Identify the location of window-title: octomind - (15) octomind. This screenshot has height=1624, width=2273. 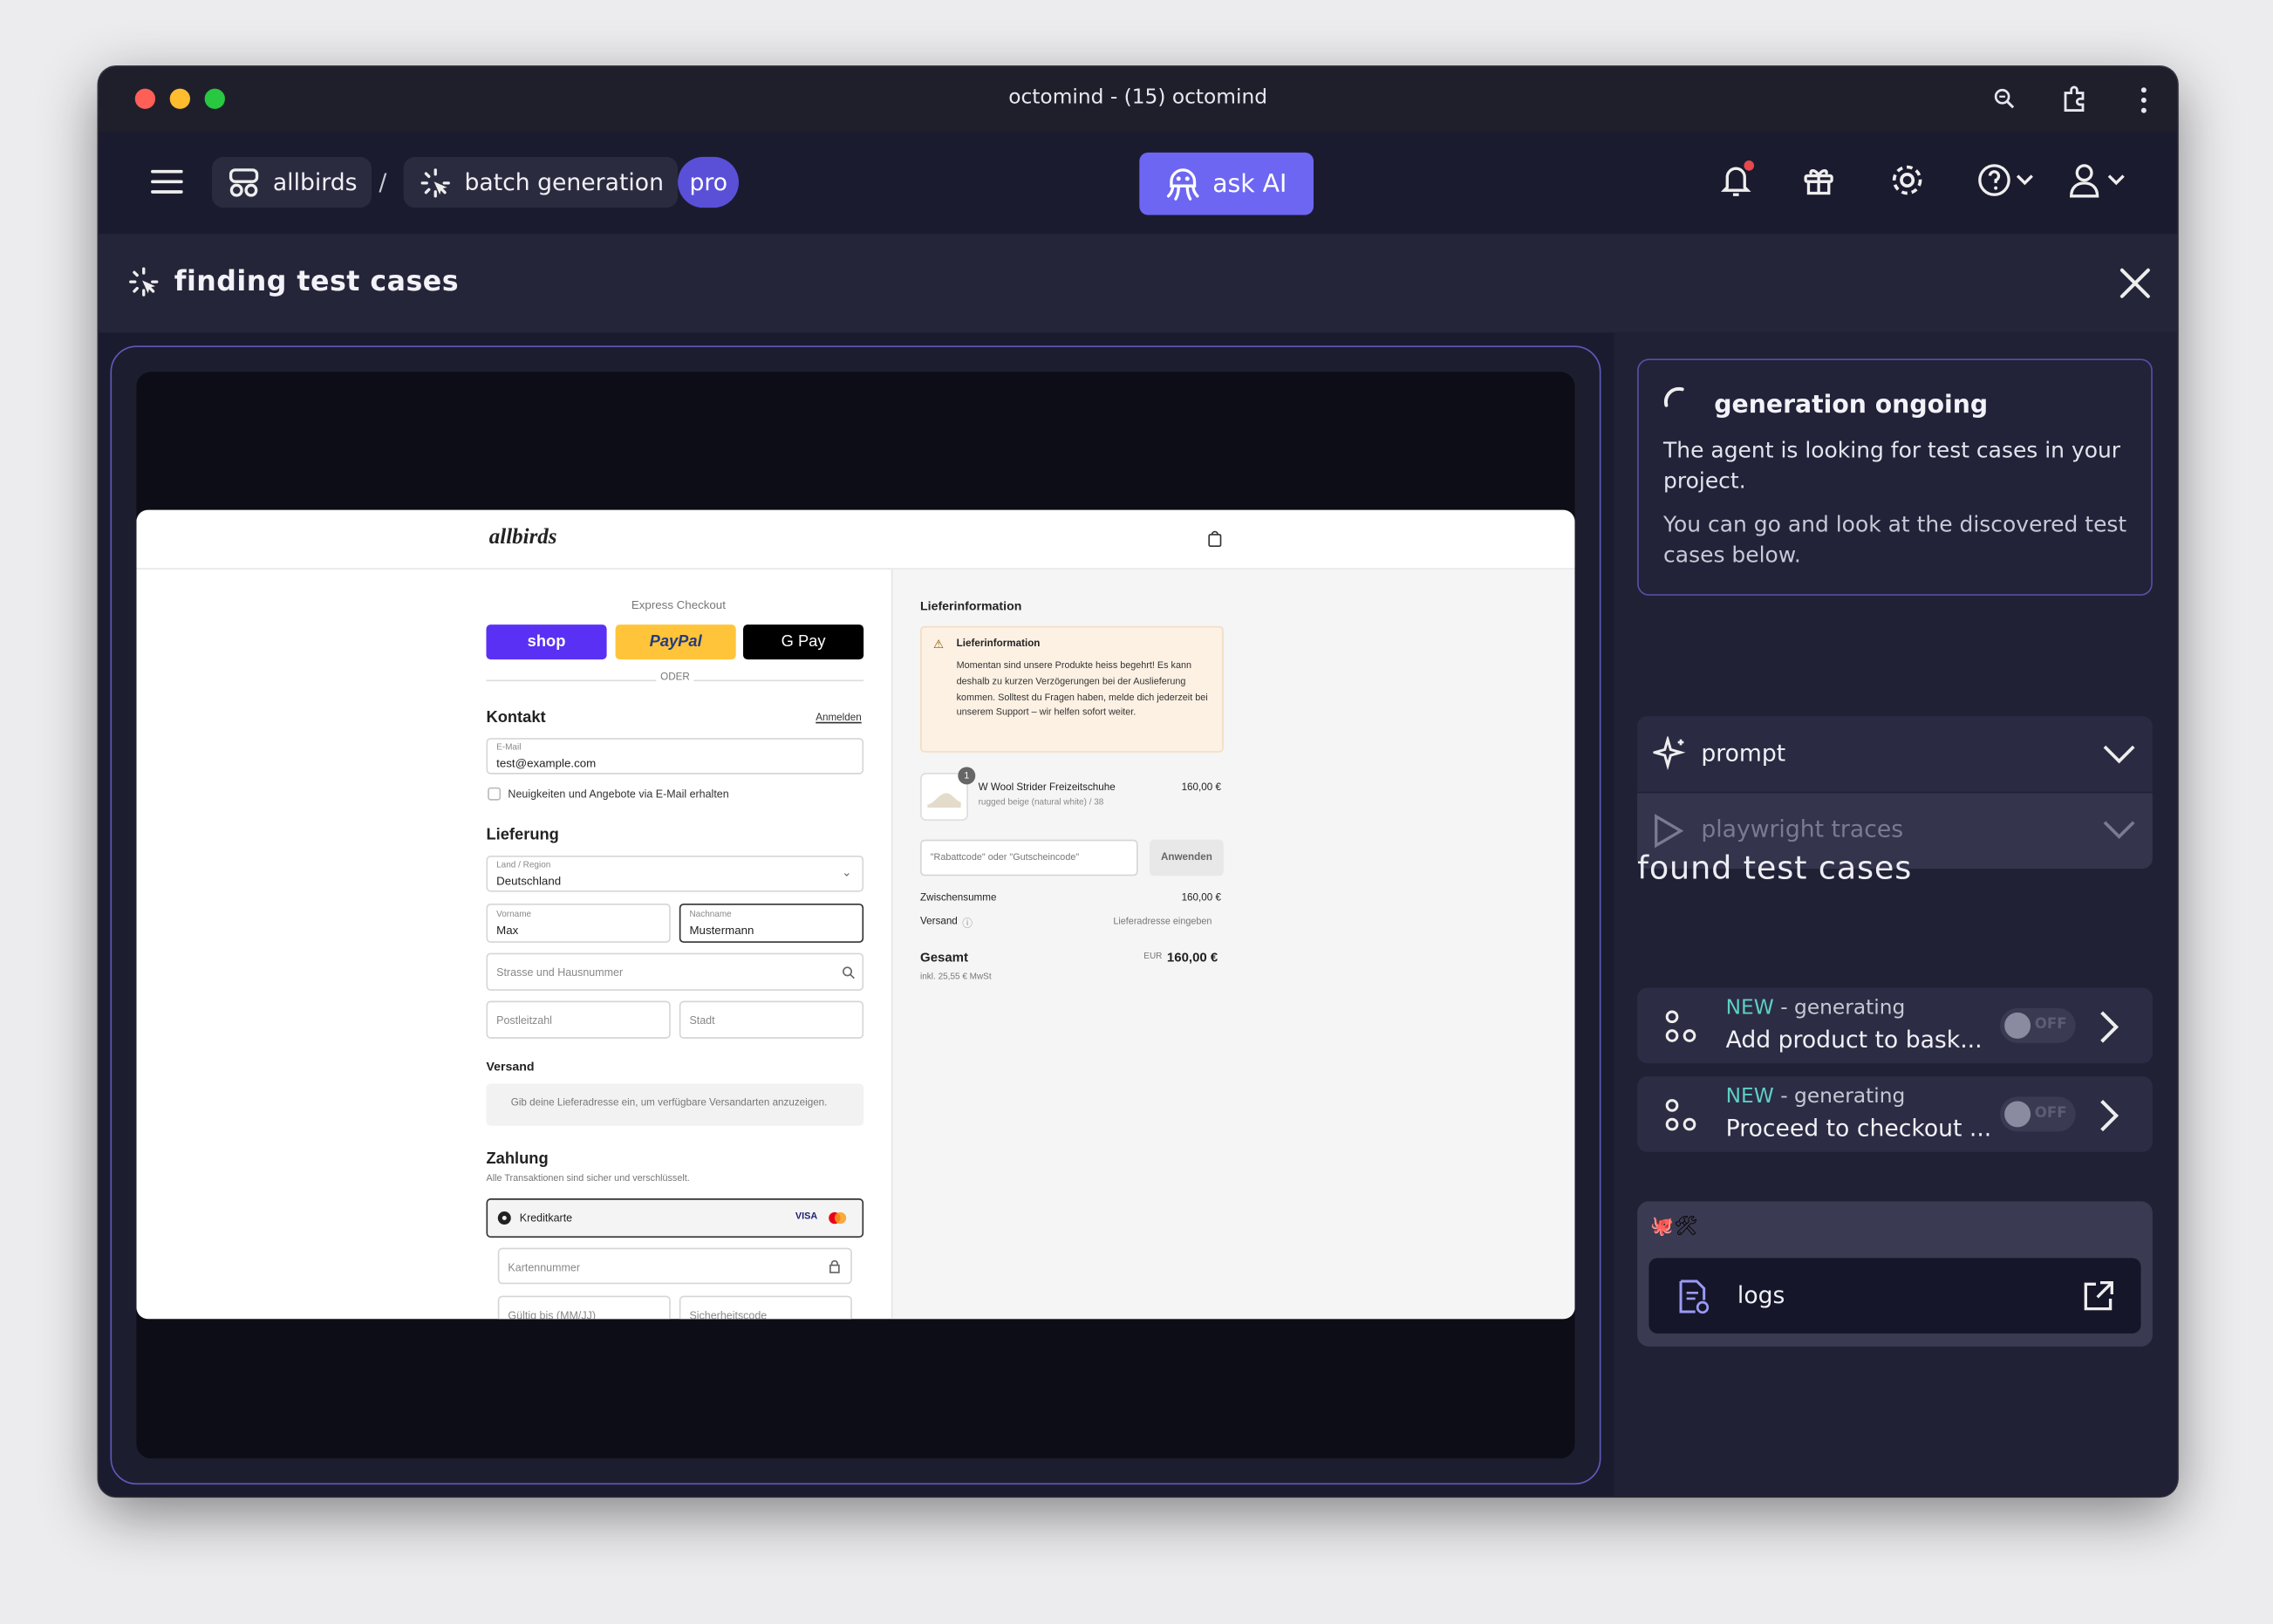
(1138, 97).